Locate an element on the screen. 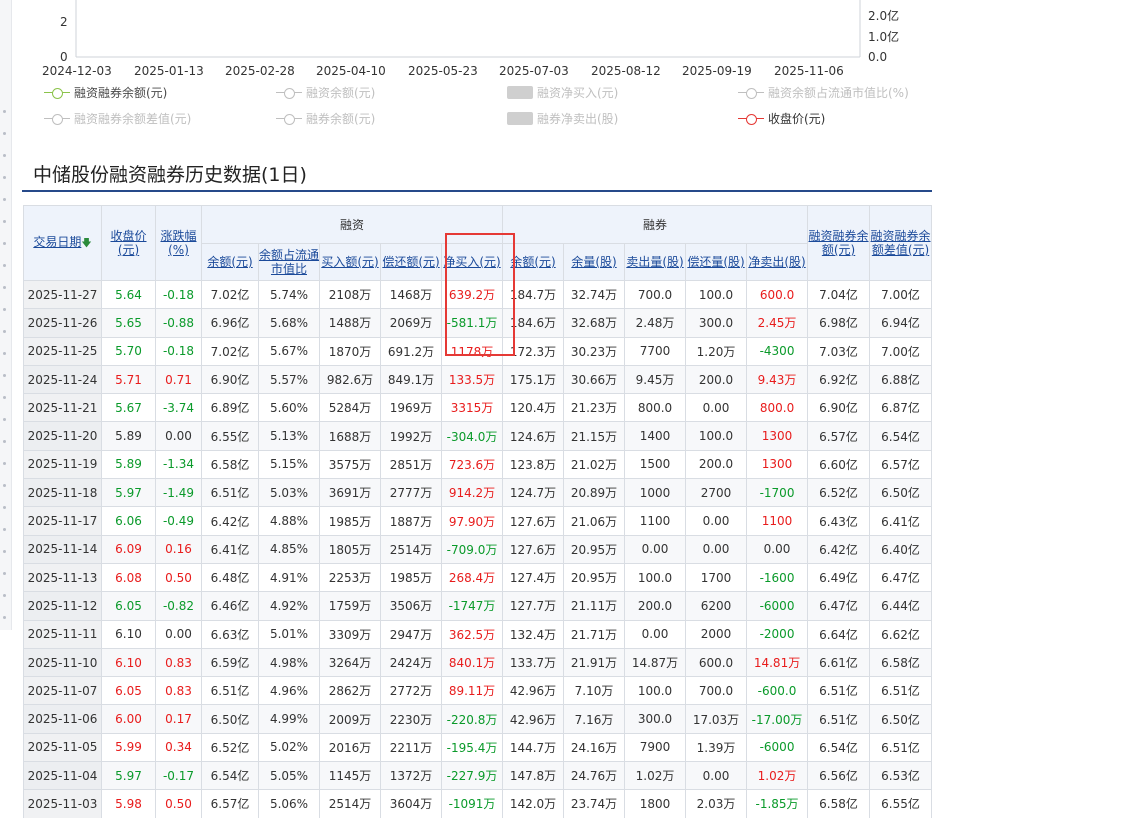 Image resolution: width=1132 pixels, height=818 pixels. x-tick: 2025-08-12 is located at coordinates (626, 71).